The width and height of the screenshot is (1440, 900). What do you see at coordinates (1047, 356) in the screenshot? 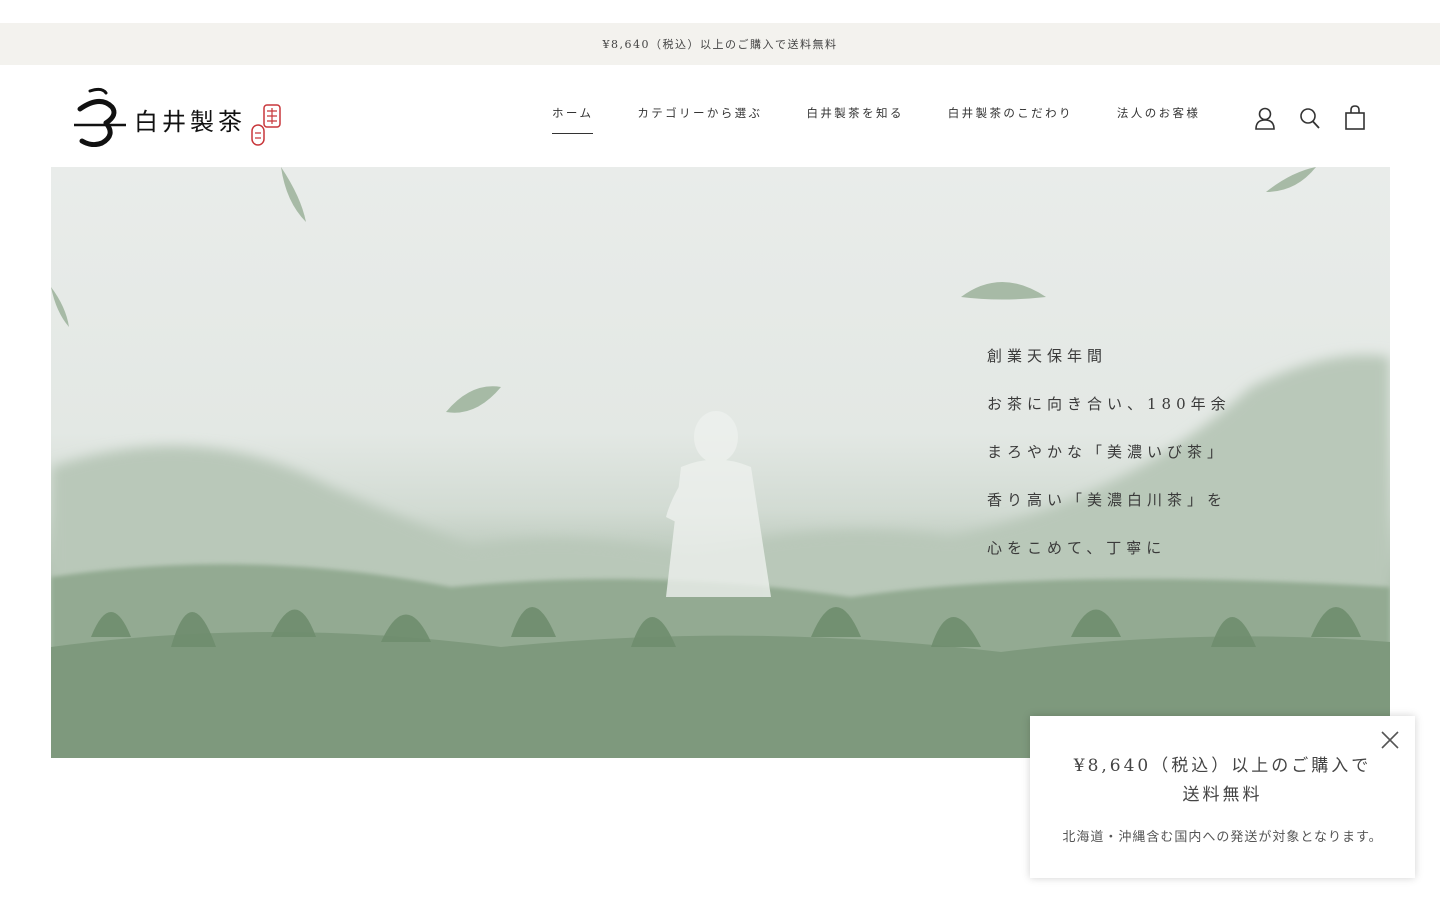
I see `hero-line-1: 創業天保年間` at bounding box center [1047, 356].